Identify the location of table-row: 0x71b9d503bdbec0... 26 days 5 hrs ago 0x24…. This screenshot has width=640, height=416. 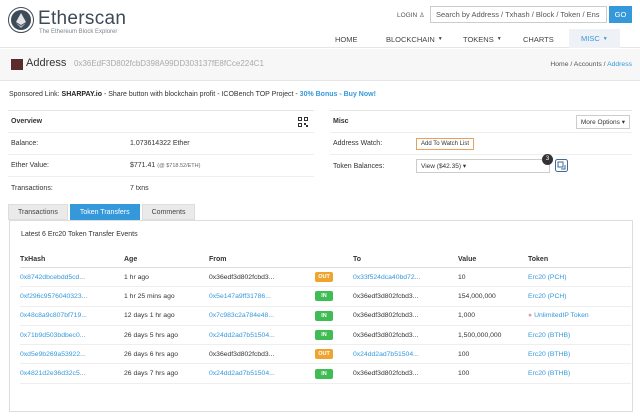
(325, 335).